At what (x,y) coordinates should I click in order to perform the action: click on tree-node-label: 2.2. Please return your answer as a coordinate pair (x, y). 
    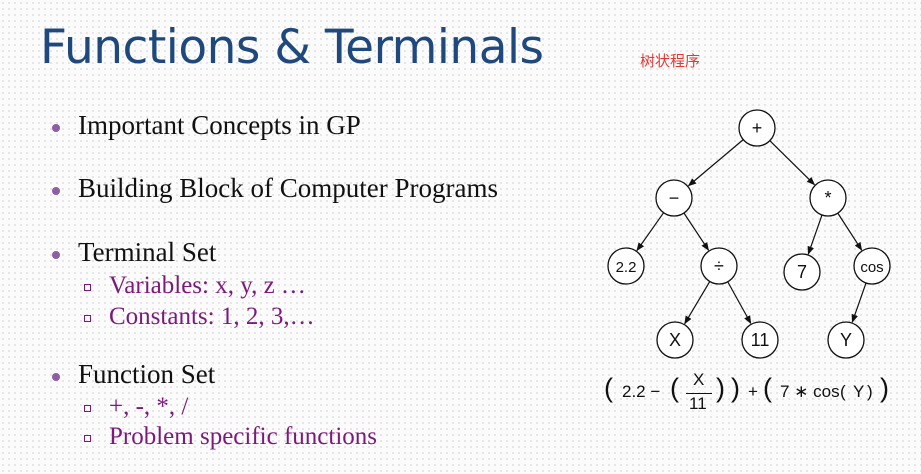
    Looking at the image, I should click on (626, 267).